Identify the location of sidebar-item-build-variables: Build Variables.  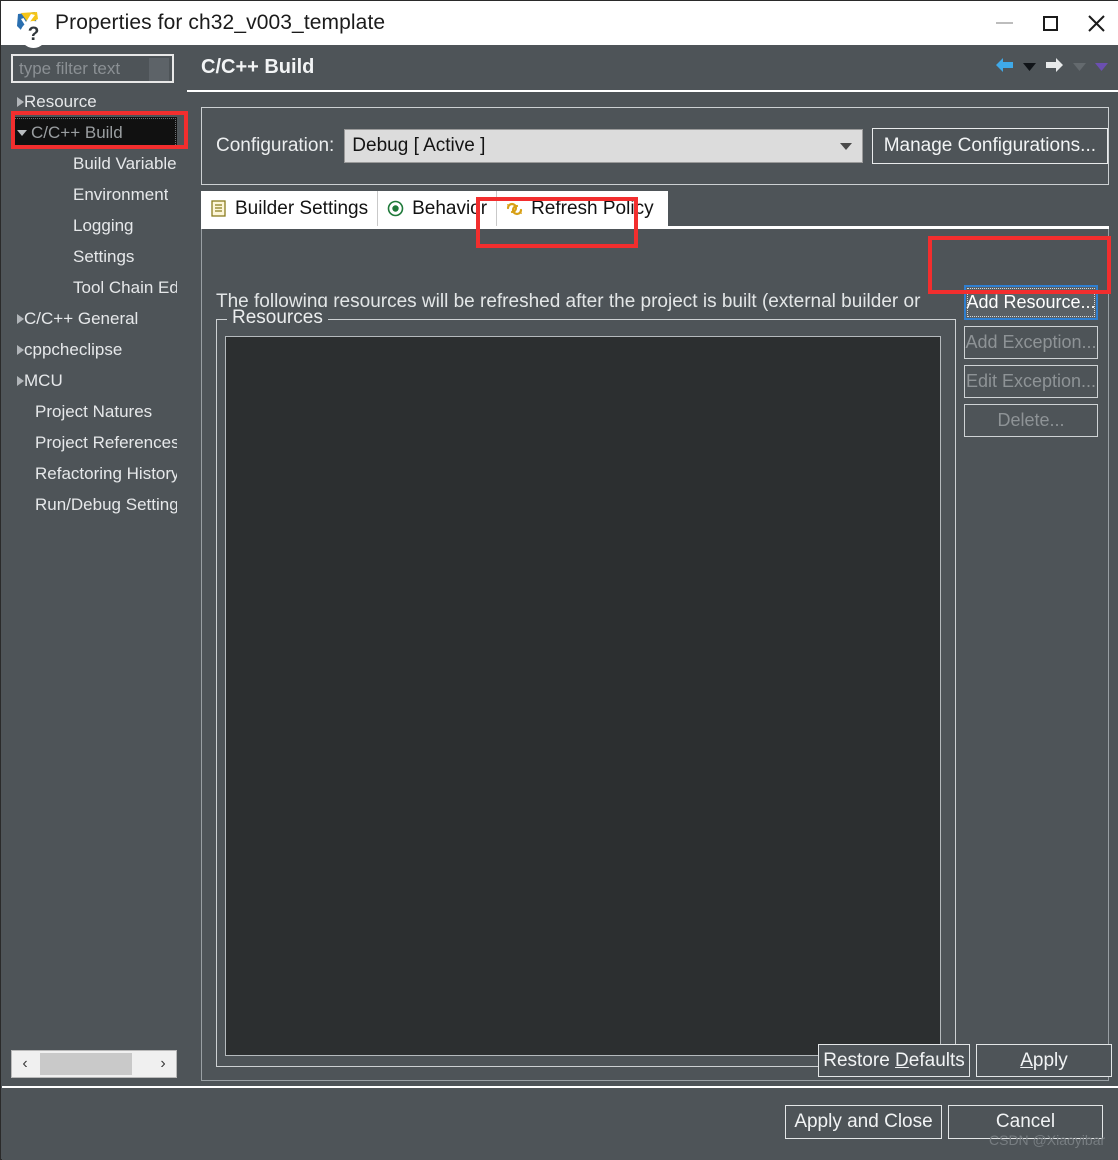
(94, 163).